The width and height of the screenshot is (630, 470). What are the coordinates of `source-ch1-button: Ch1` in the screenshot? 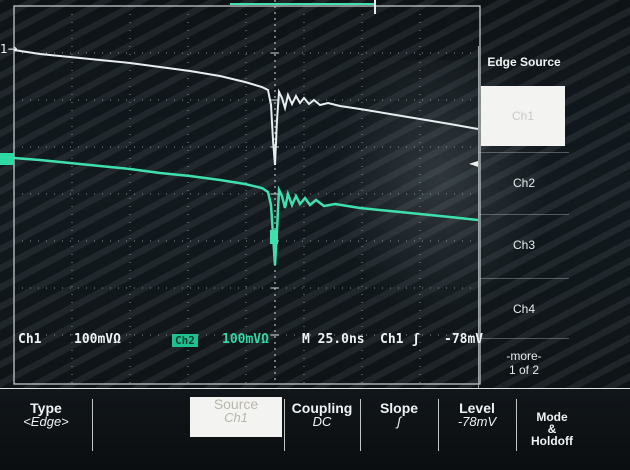 It's located at (523, 116).